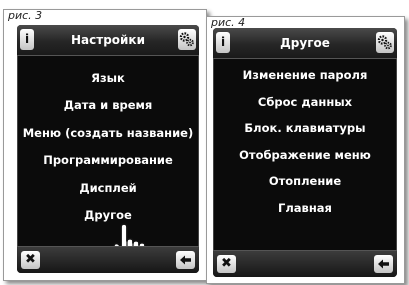  Describe the element at coordinates (108, 110) in the screenshot. I see `menu-item-date-time: Дата и время` at that location.